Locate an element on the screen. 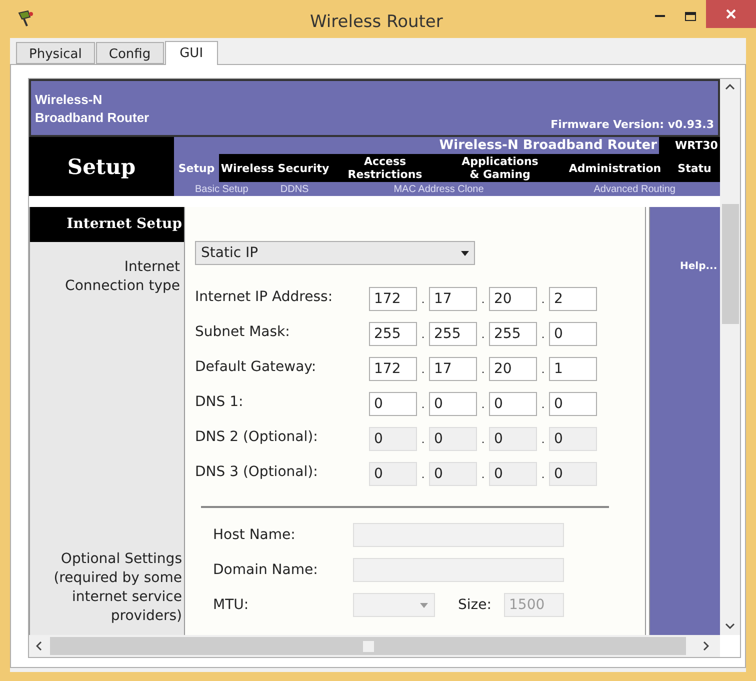 This screenshot has height=681, width=756. subnav-link: Advanced Routing is located at coordinates (635, 189).